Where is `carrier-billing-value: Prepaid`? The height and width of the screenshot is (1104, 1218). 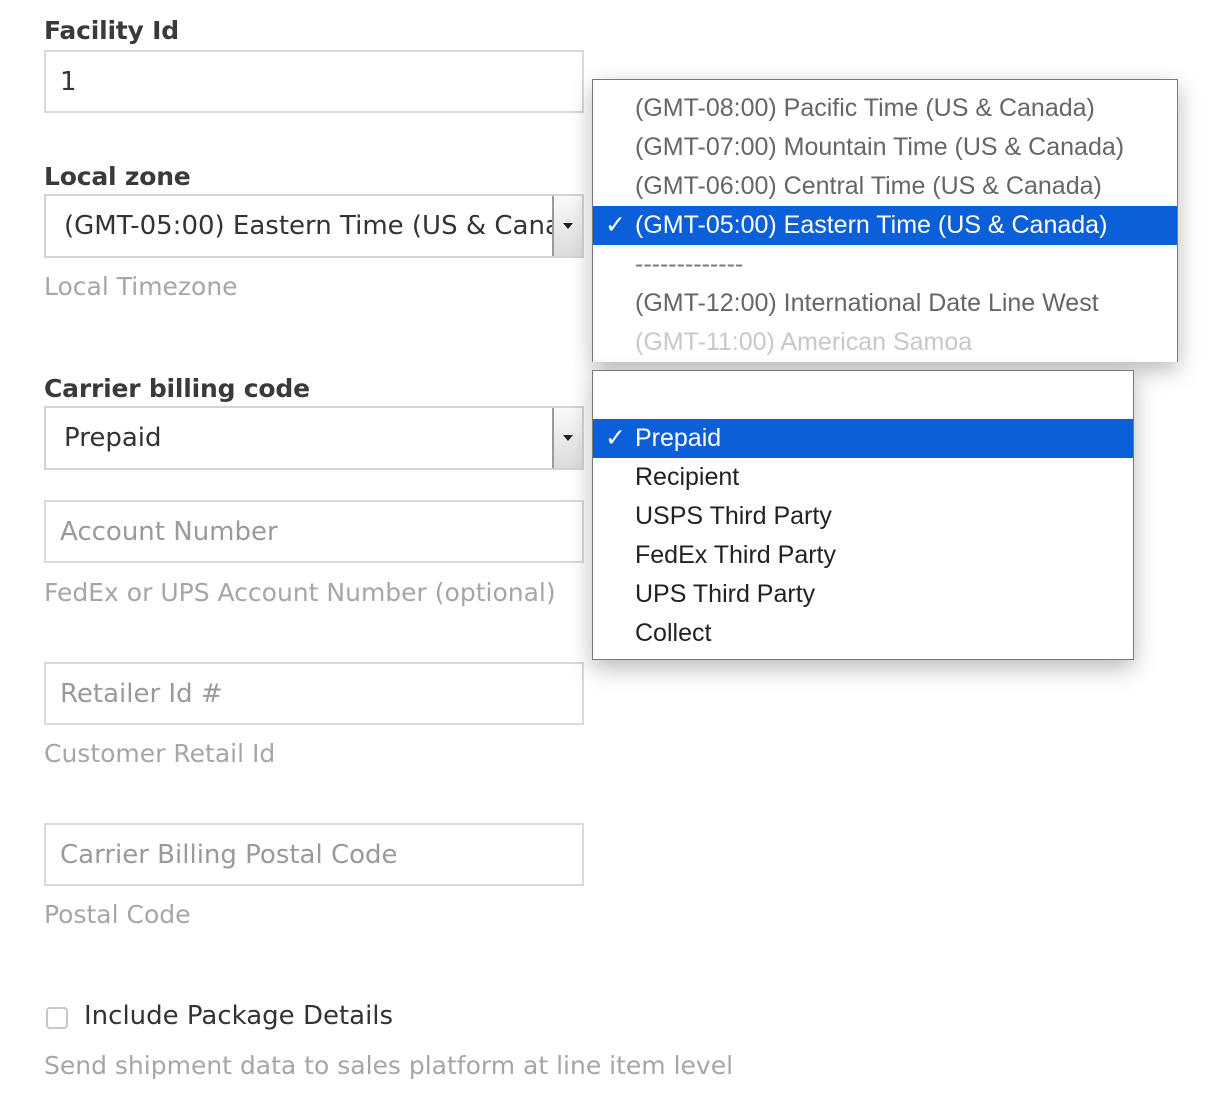
carrier-billing-value: Prepaid is located at coordinates (113, 438).